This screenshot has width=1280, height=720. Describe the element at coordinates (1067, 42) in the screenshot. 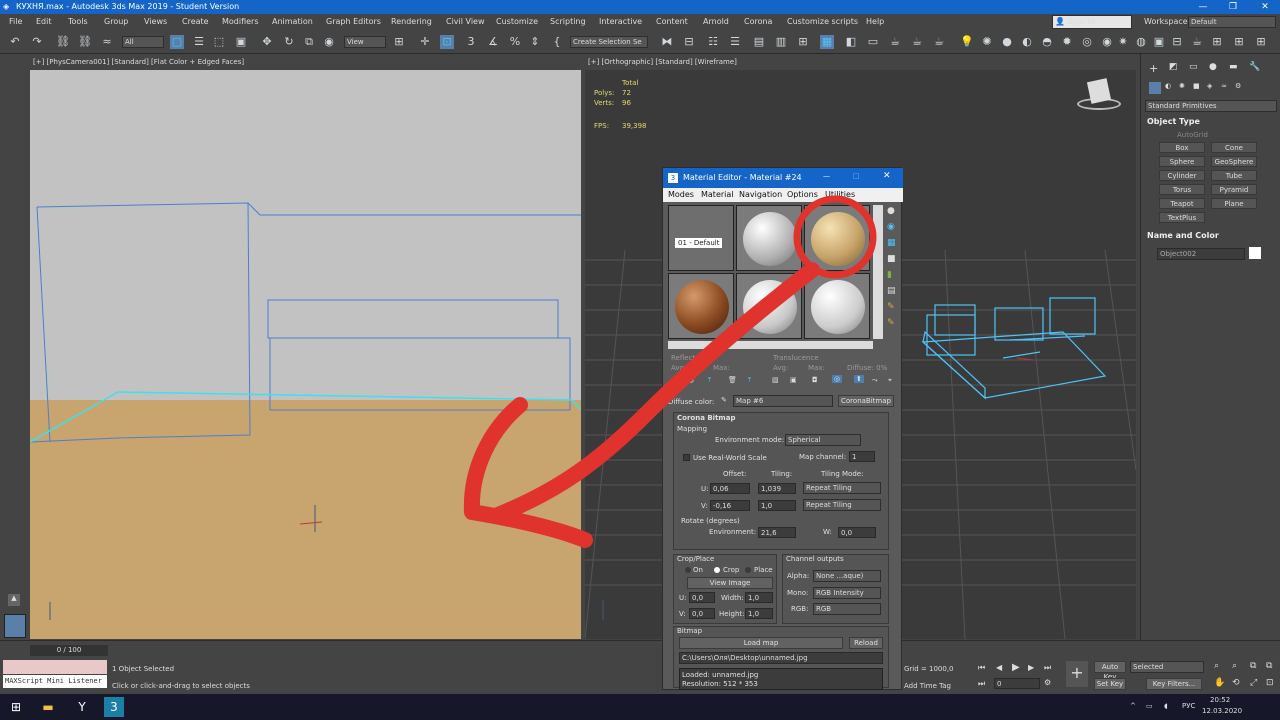

I see `sun-tool-icon: ✹` at that location.